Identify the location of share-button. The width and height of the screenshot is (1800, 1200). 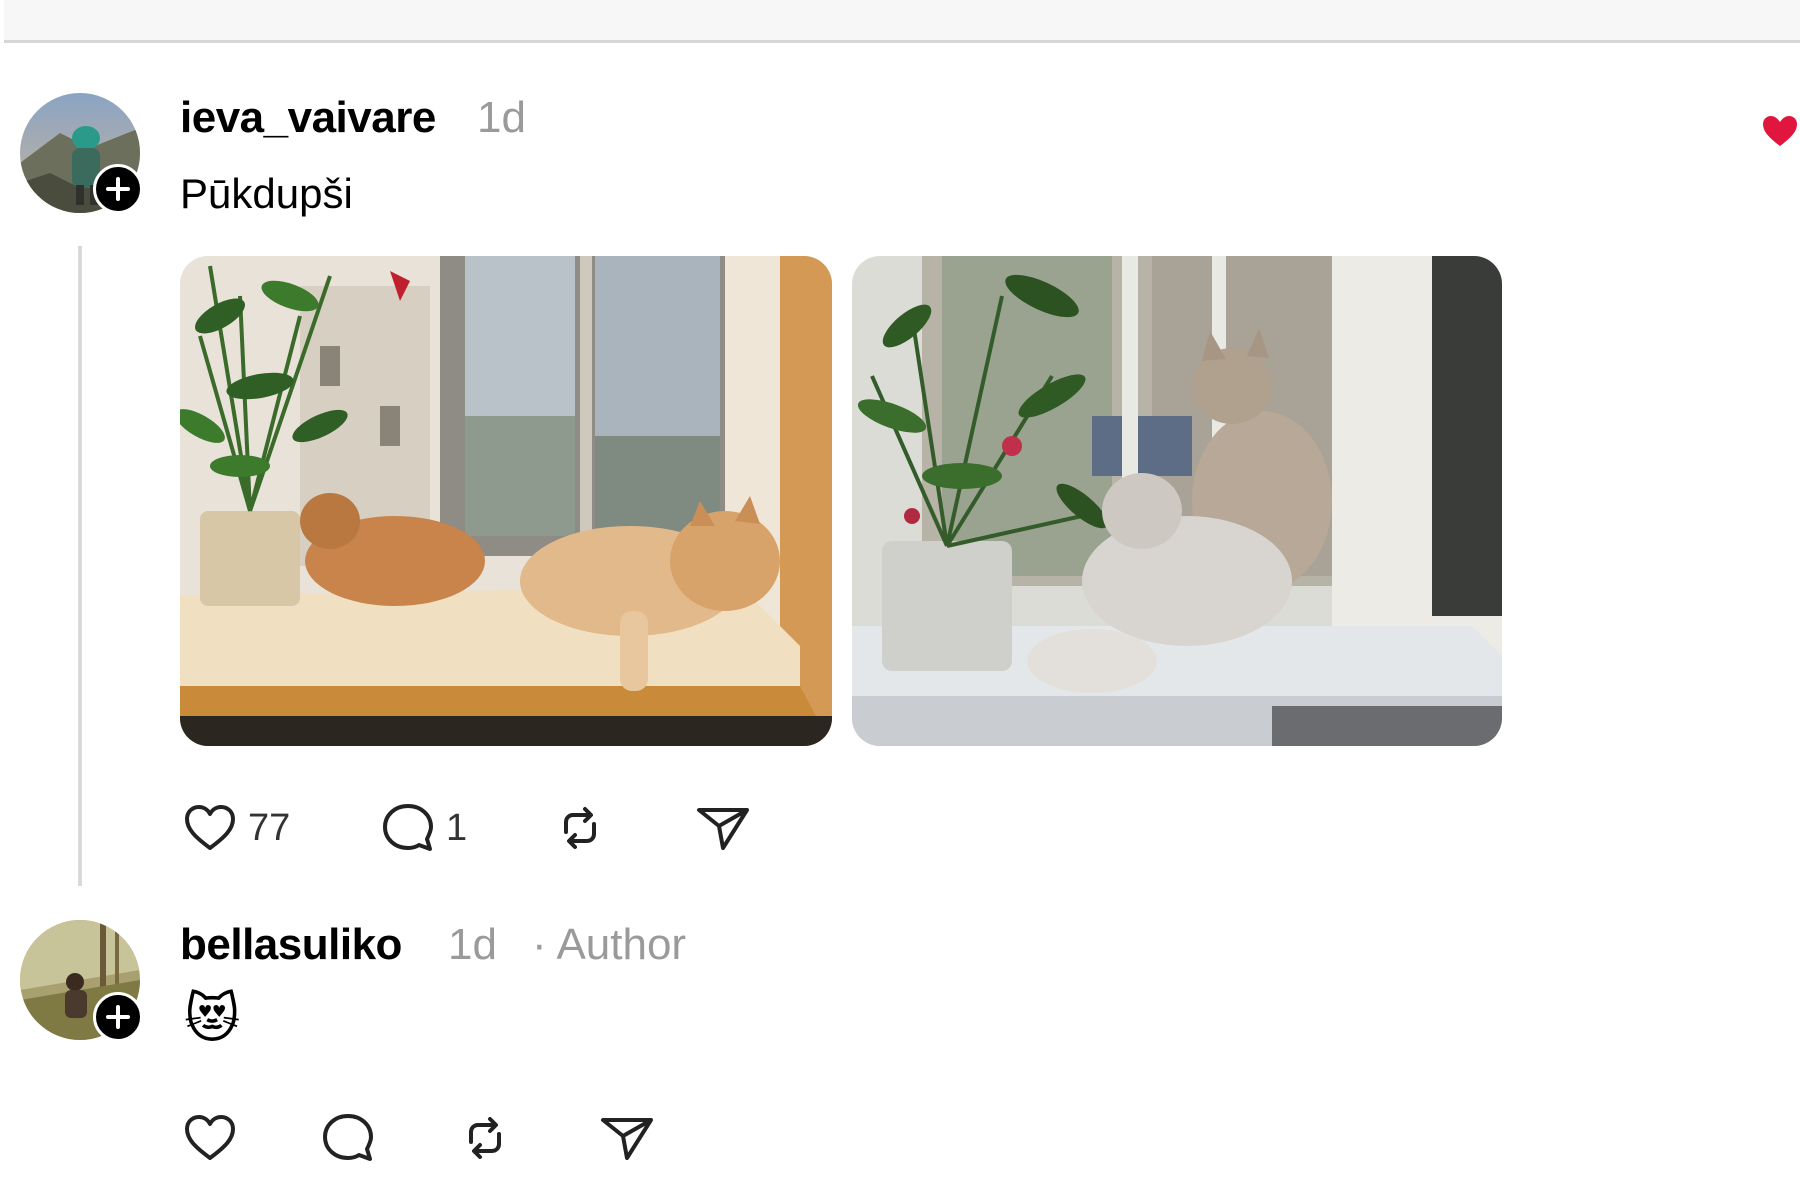
(723, 828).